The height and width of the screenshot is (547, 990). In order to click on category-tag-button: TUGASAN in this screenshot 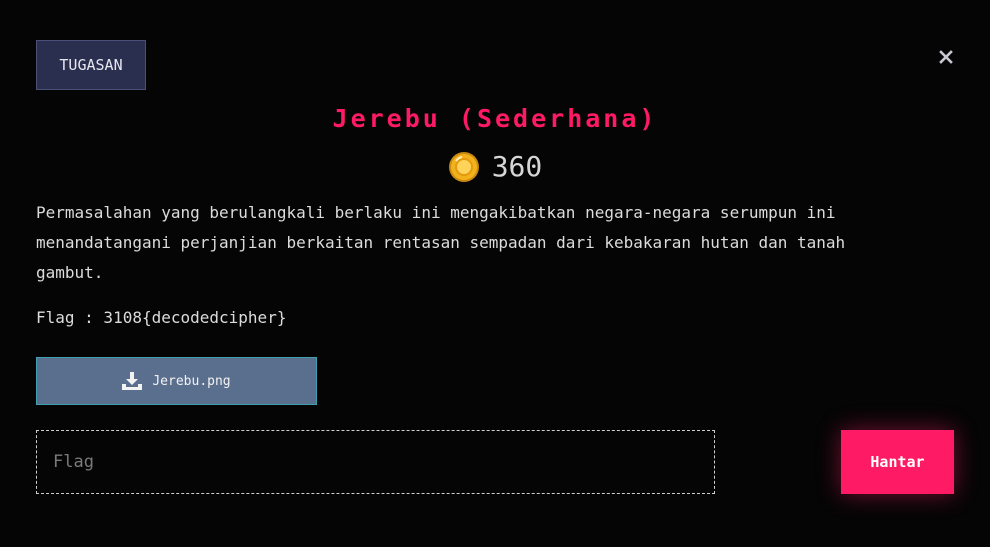, I will do `click(91, 65)`.